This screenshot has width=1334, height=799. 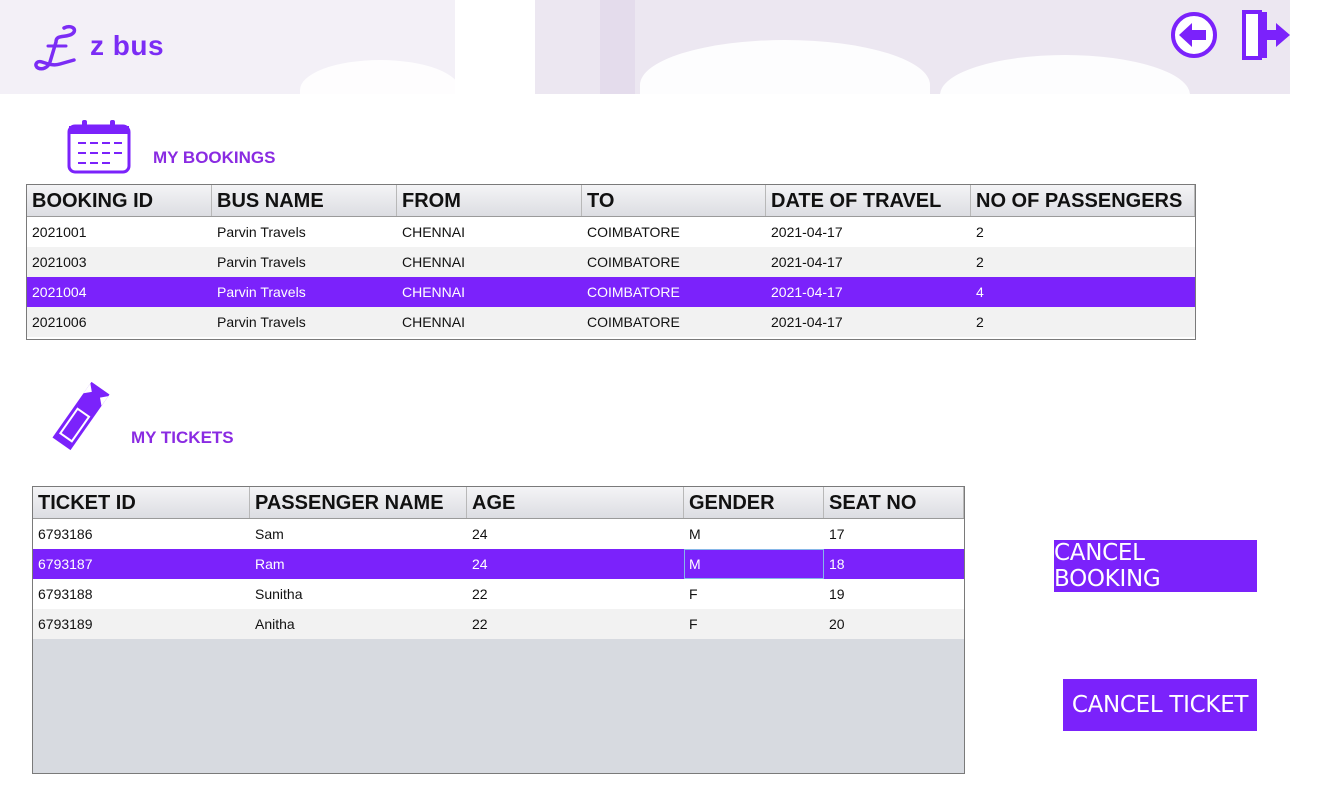 I want to click on logout-door-arrow-icon, so click(x=1266, y=35).